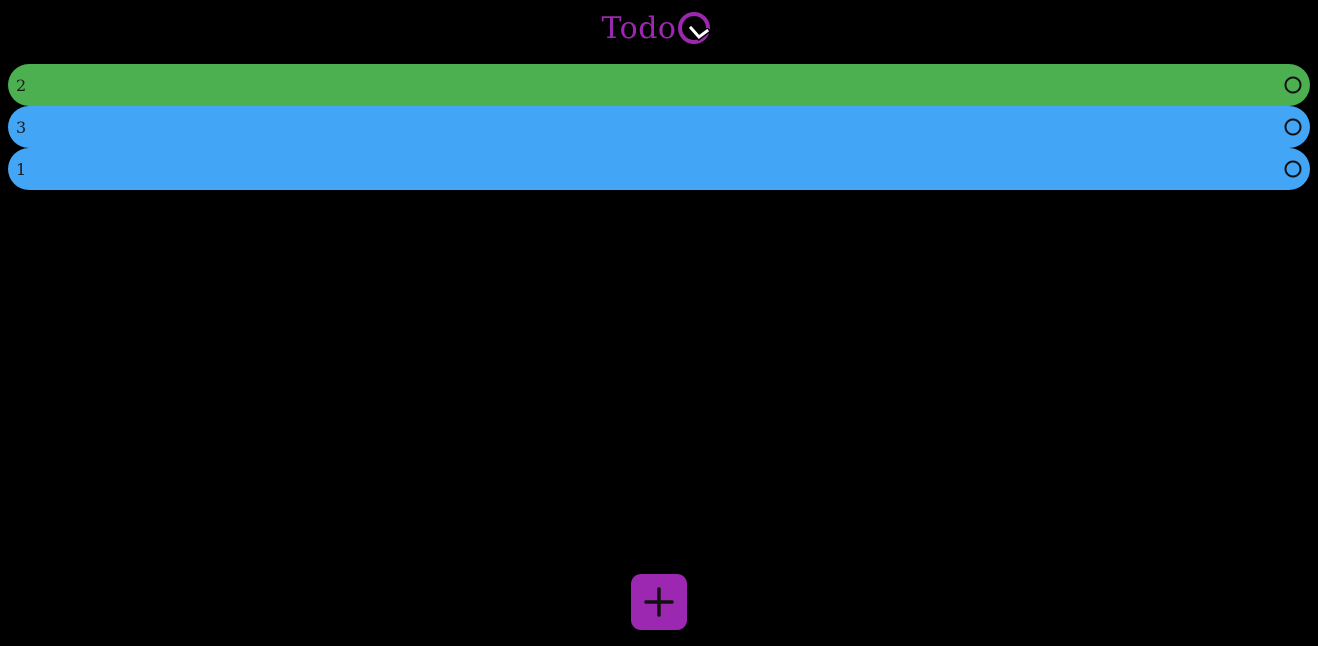  I want to click on app-logo: Todo, so click(658, 29).